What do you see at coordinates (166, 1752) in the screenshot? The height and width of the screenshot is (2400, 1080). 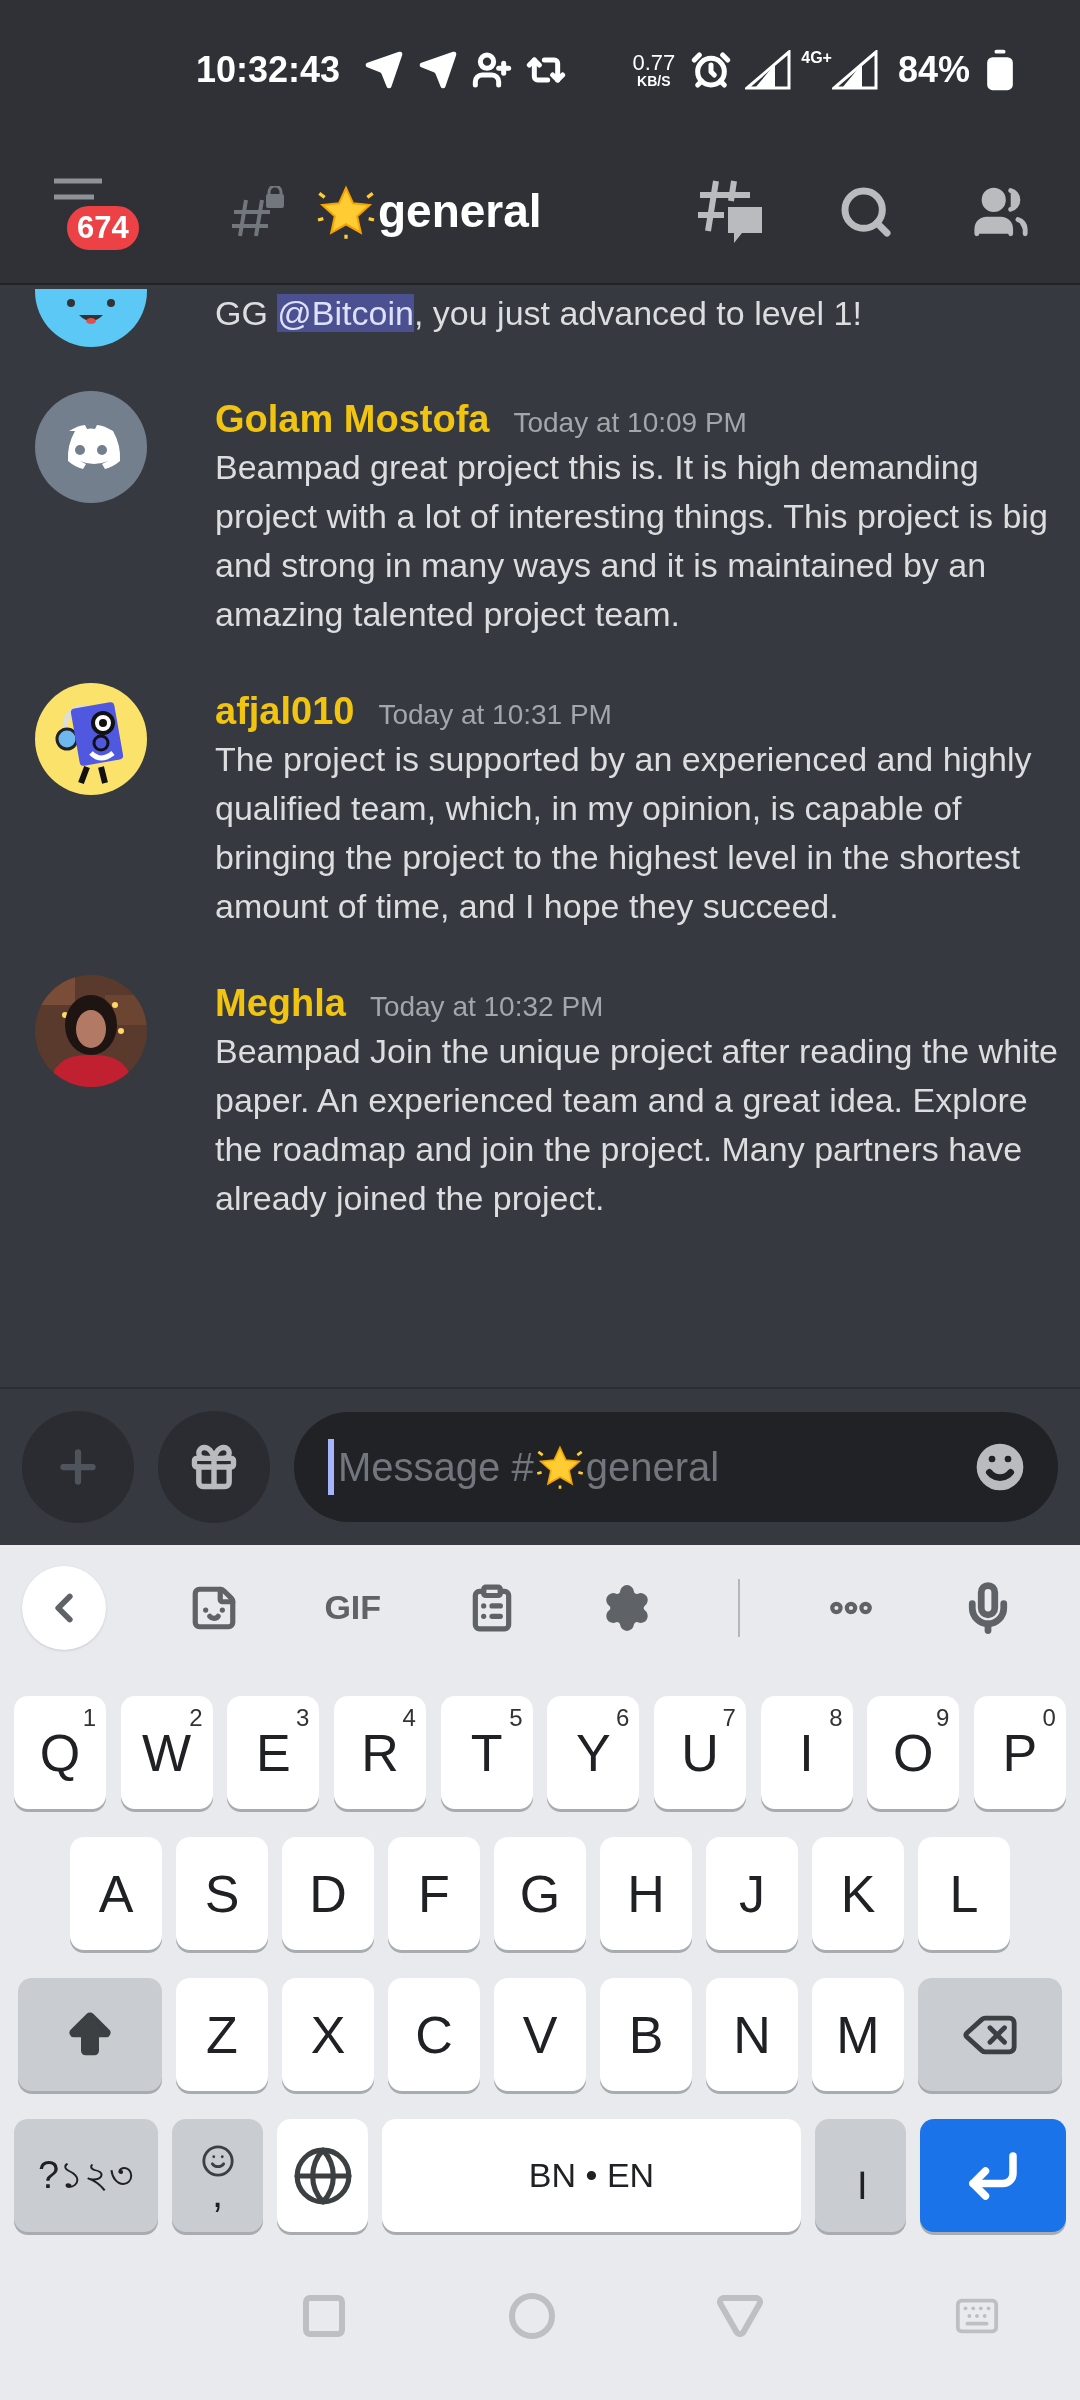 I see `key: W 2` at bounding box center [166, 1752].